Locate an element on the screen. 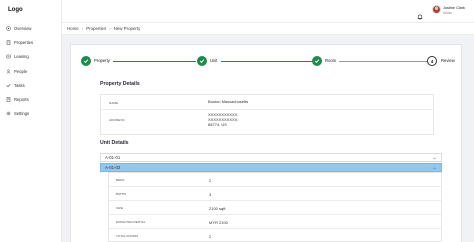 The image size is (474, 242). breadcrumb: Home › Properties › New Property is located at coordinates (268, 28).